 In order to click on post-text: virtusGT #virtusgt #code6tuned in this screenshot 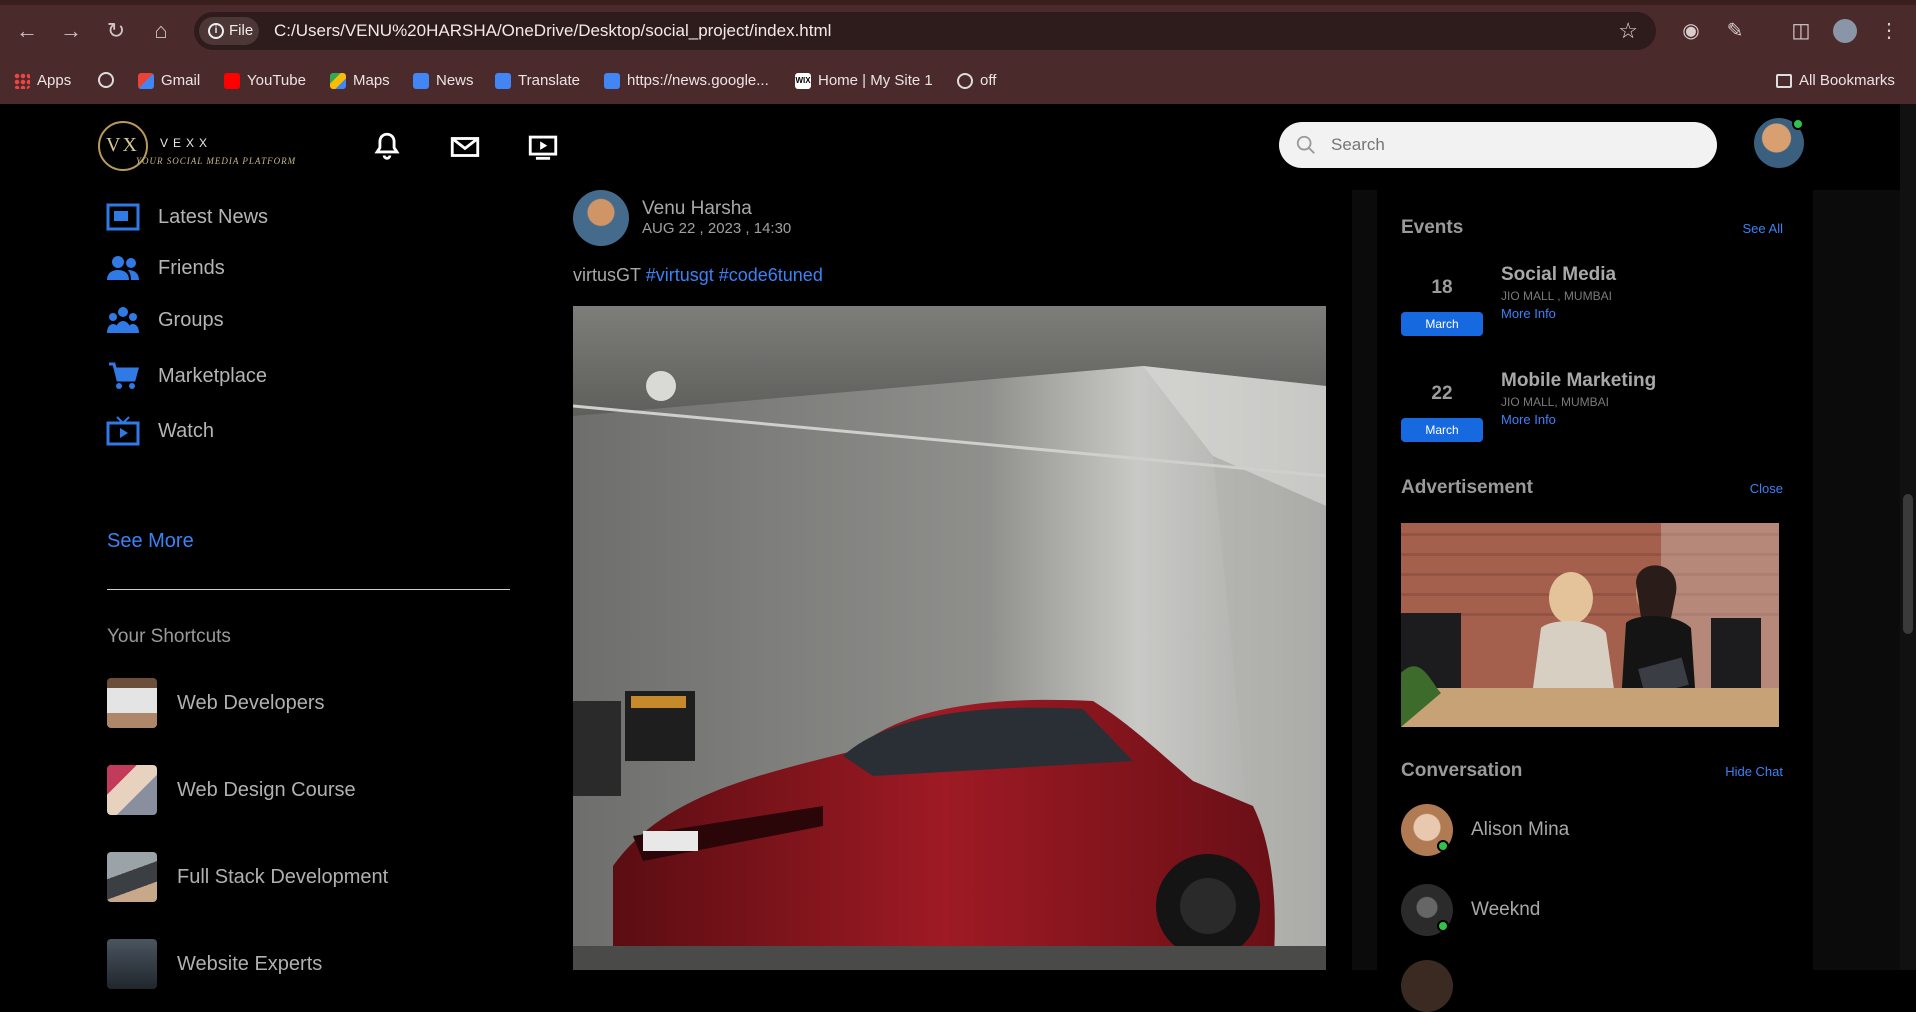, I will do `click(698, 275)`.